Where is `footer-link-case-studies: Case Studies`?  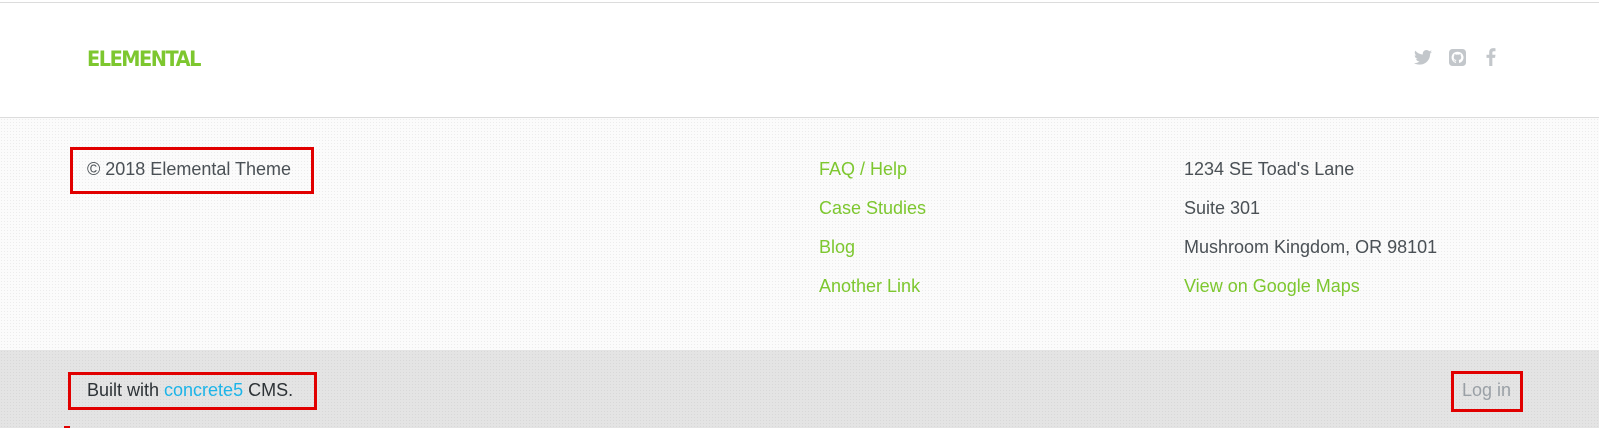
footer-link-case-studies: Case Studies is located at coordinates (872, 217).